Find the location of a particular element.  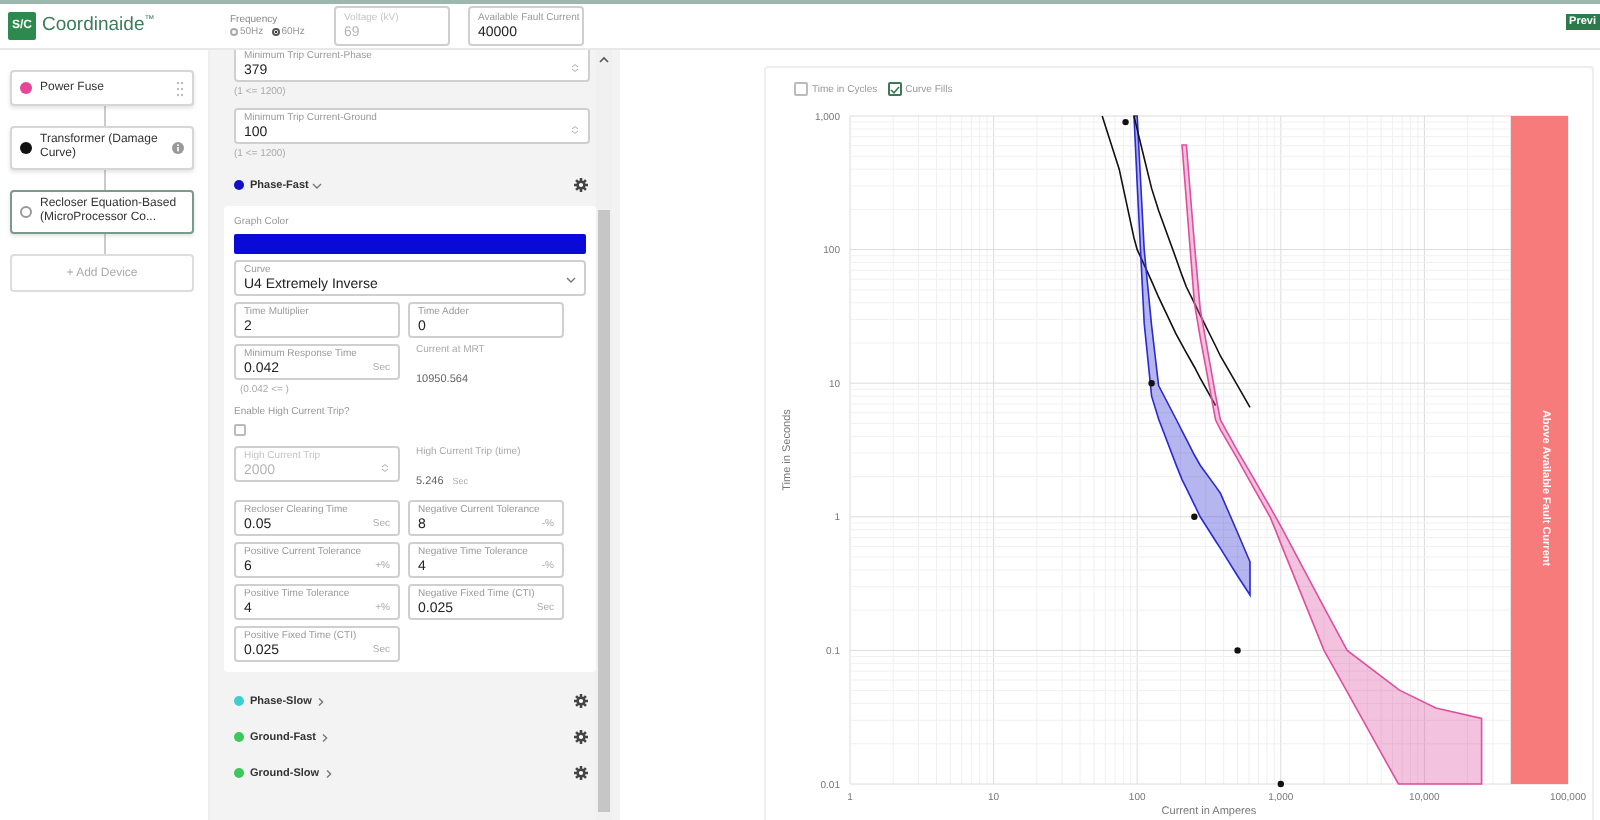

app-name: Coordinaide$^{™}$ is located at coordinates (98, 26).